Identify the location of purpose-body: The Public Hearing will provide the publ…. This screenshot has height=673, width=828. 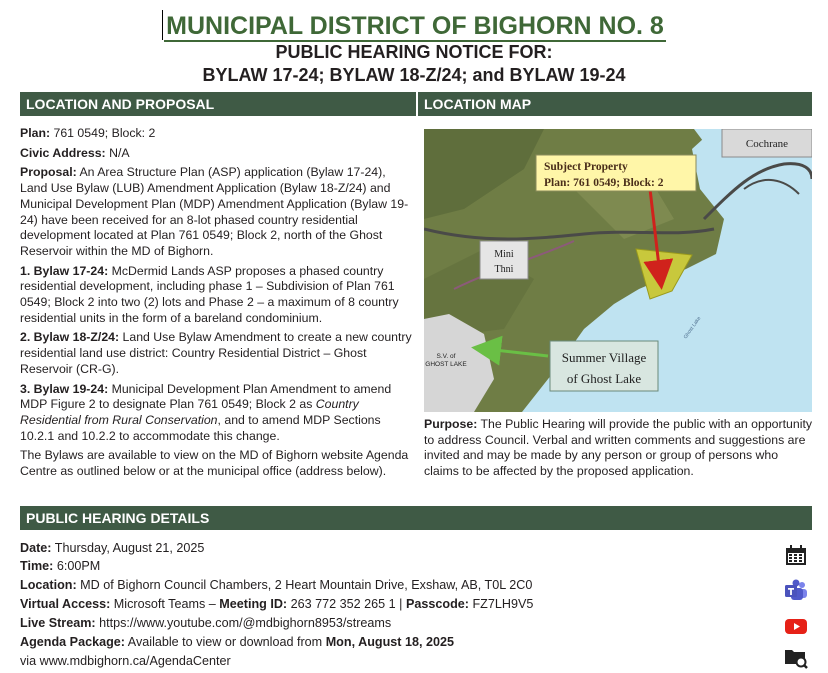
(618, 448).